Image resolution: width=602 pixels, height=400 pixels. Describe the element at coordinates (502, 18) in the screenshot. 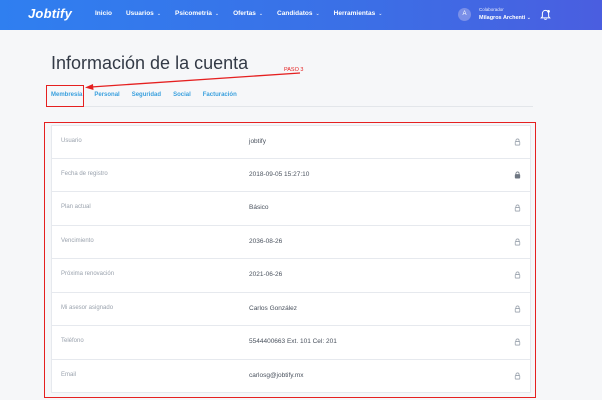

I see `user-name: Milagros Archenti` at that location.